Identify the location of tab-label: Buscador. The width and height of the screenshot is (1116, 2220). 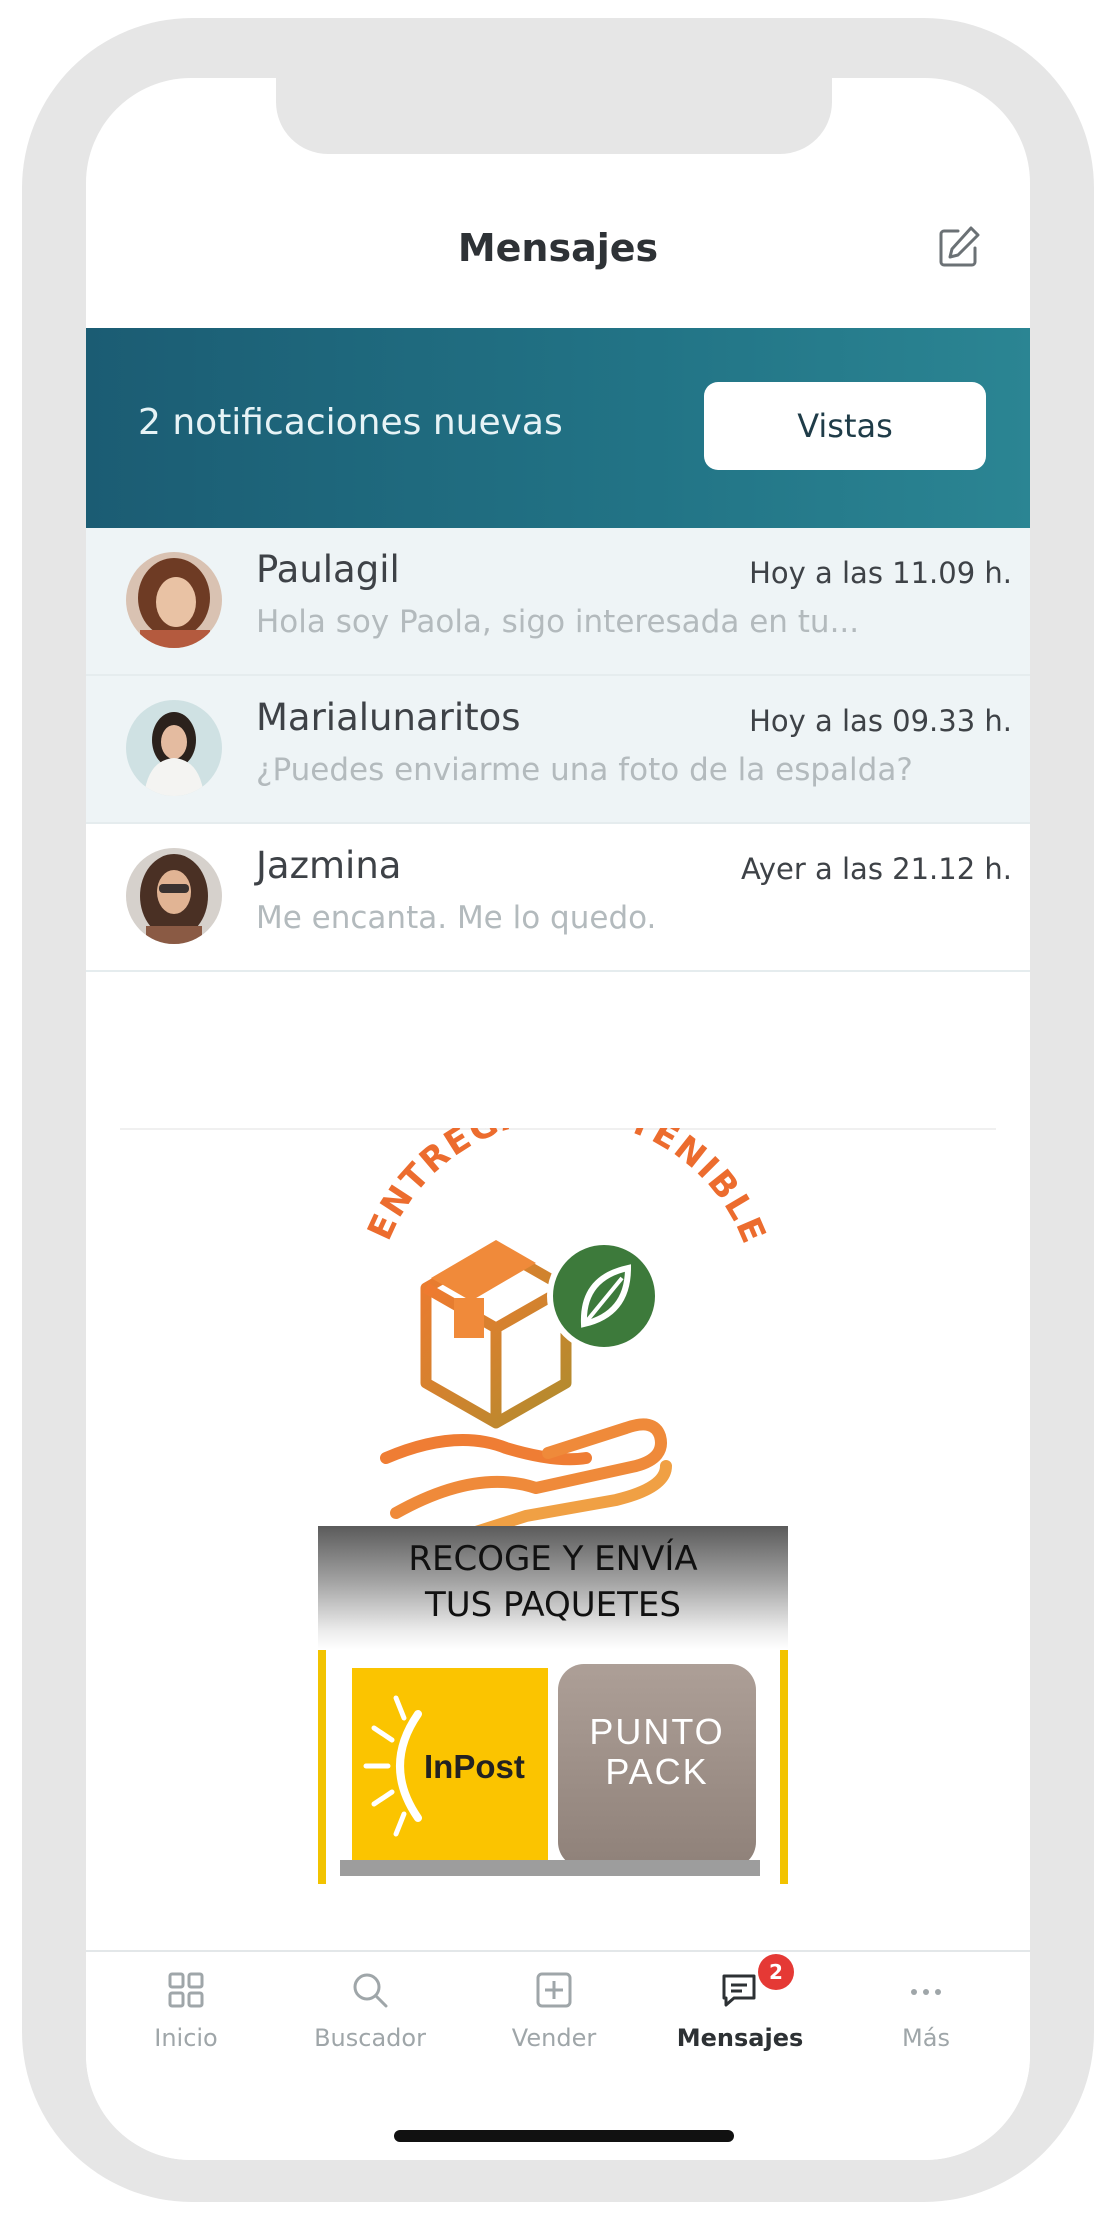
(370, 2038).